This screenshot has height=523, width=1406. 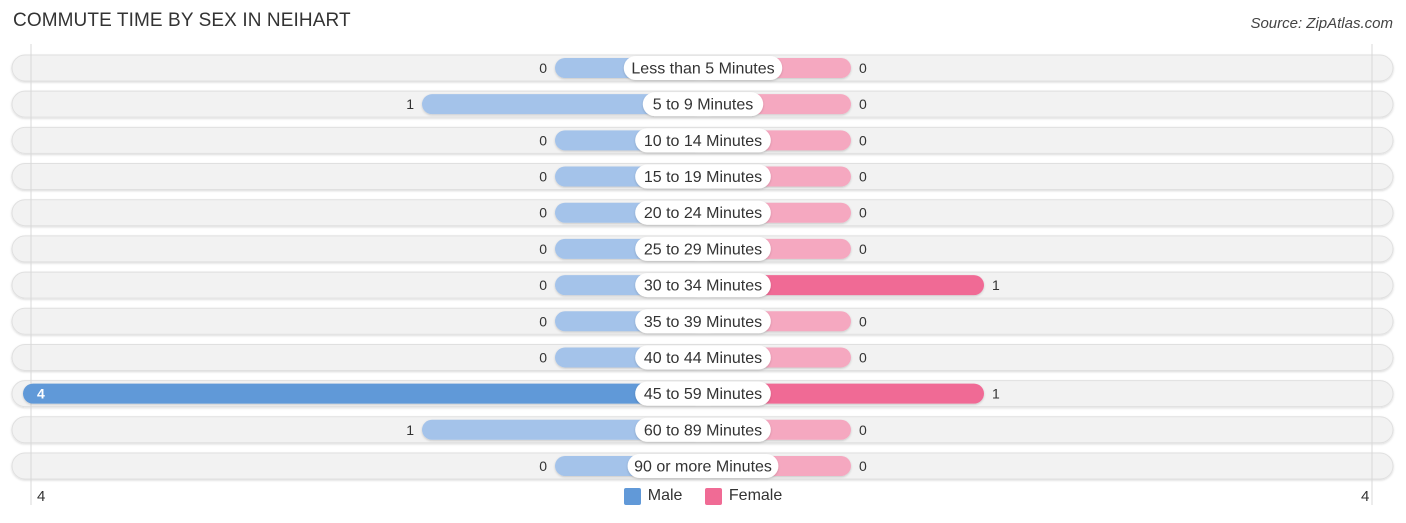 What do you see at coordinates (41, 394) in the screenshot?
I see `value-label-male: 4` at bounding box center [41, 394].